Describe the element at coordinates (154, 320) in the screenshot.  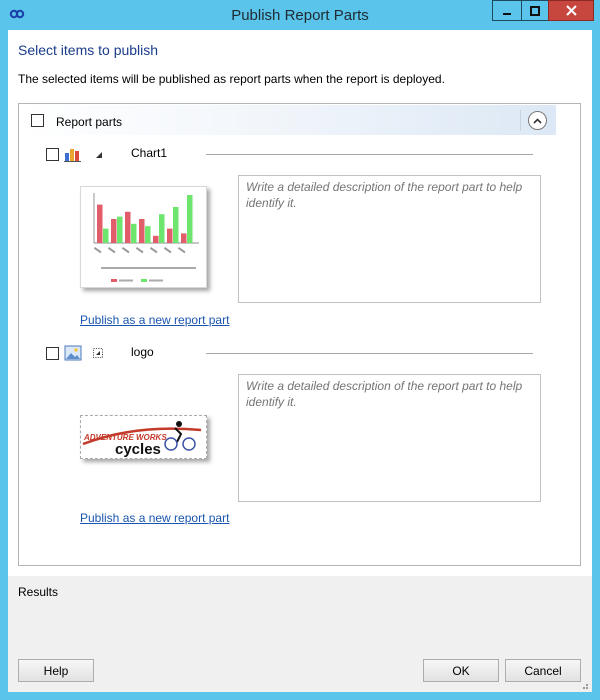
I see `chart1-publish-link: Publish as a new report part` at that location.